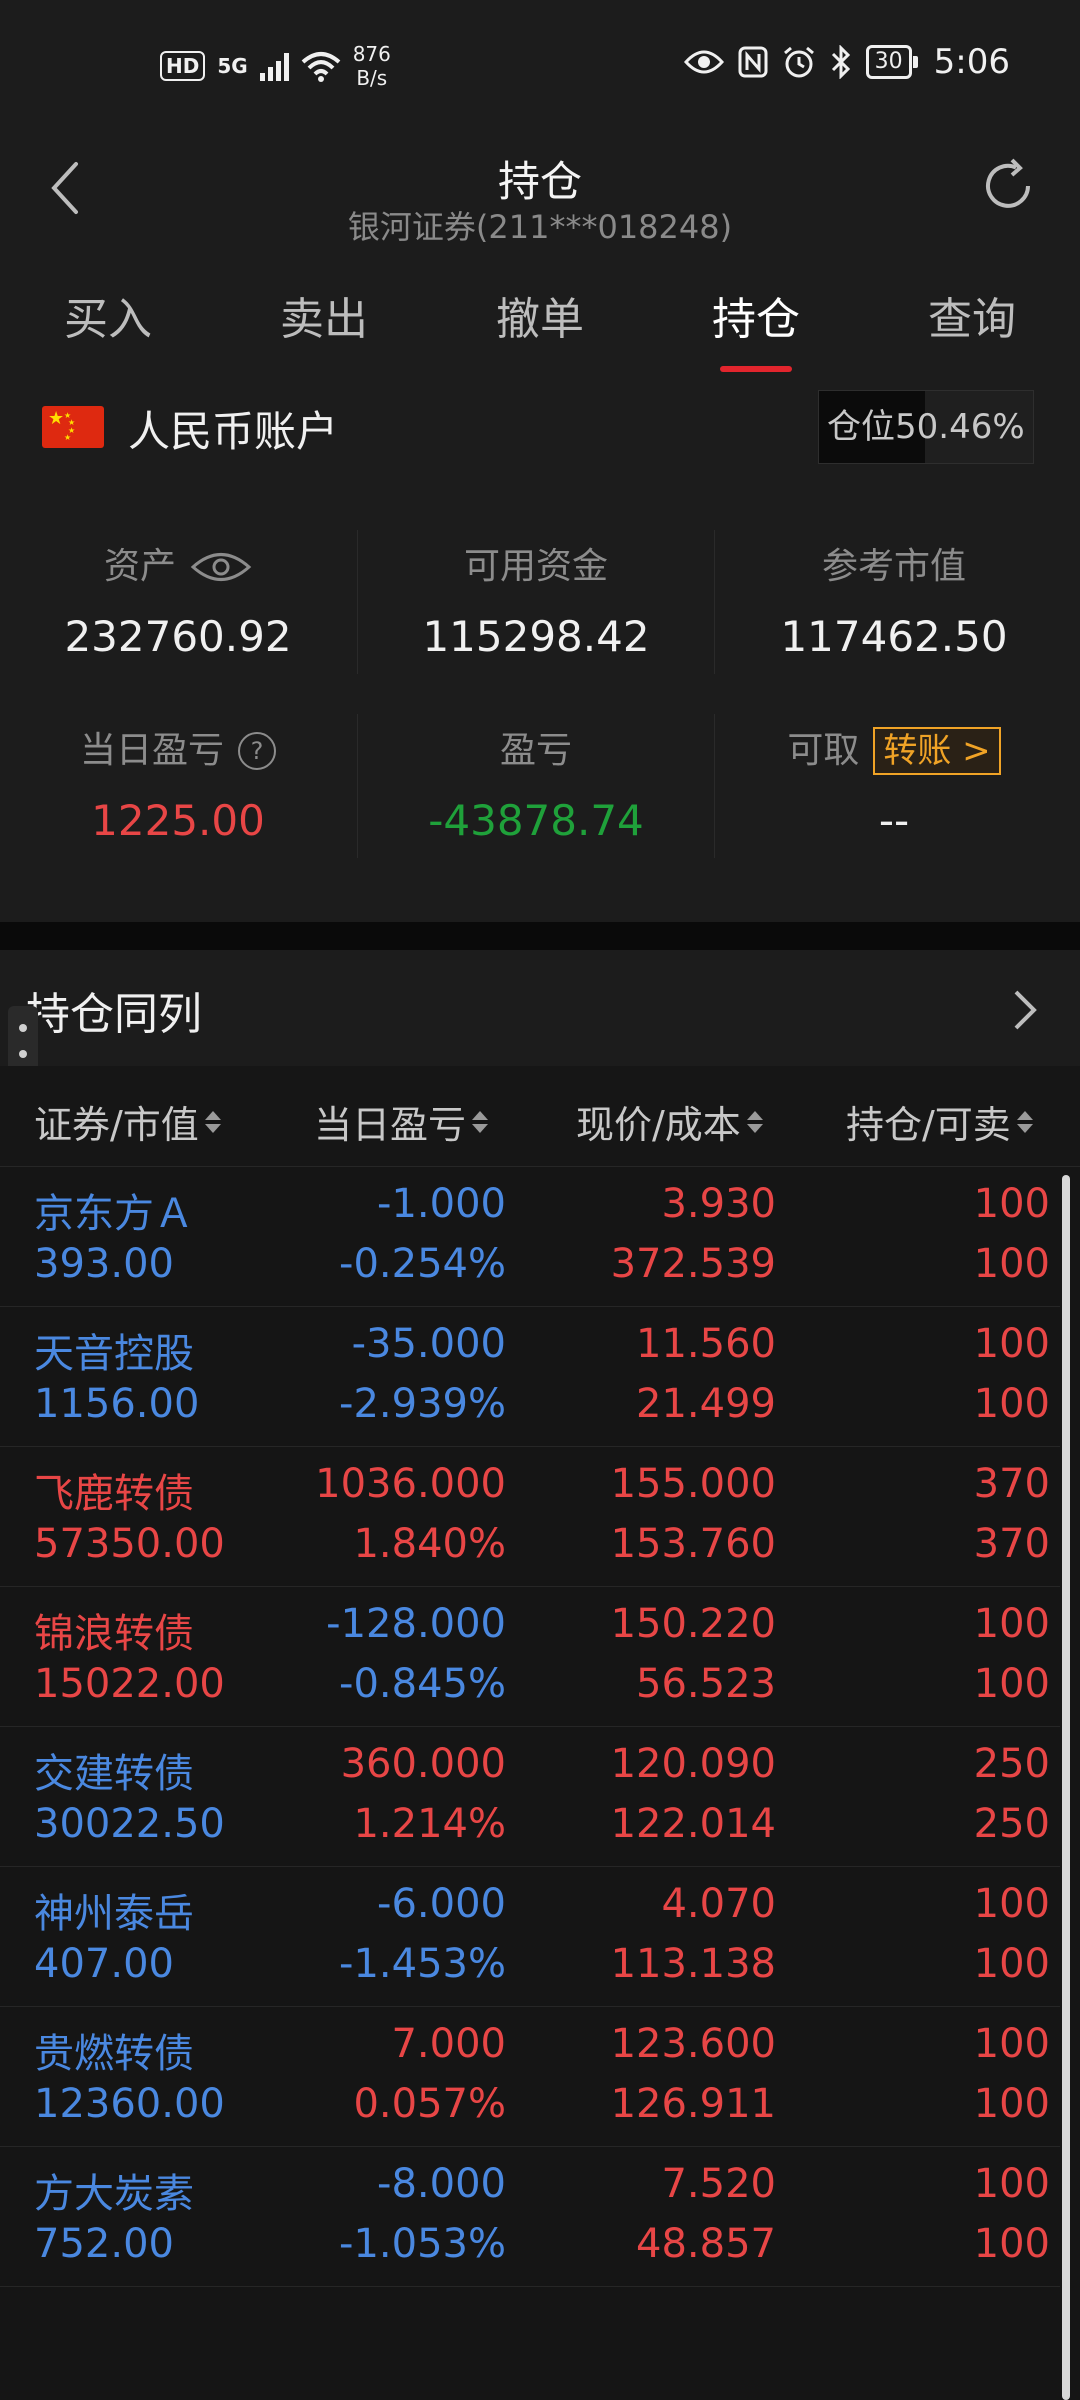 The height and width of the screenshot is (2400, 1080). Describe the element at coordinates (108, 318) in the screenshot. I see `tab-buy: 买入` at that location.